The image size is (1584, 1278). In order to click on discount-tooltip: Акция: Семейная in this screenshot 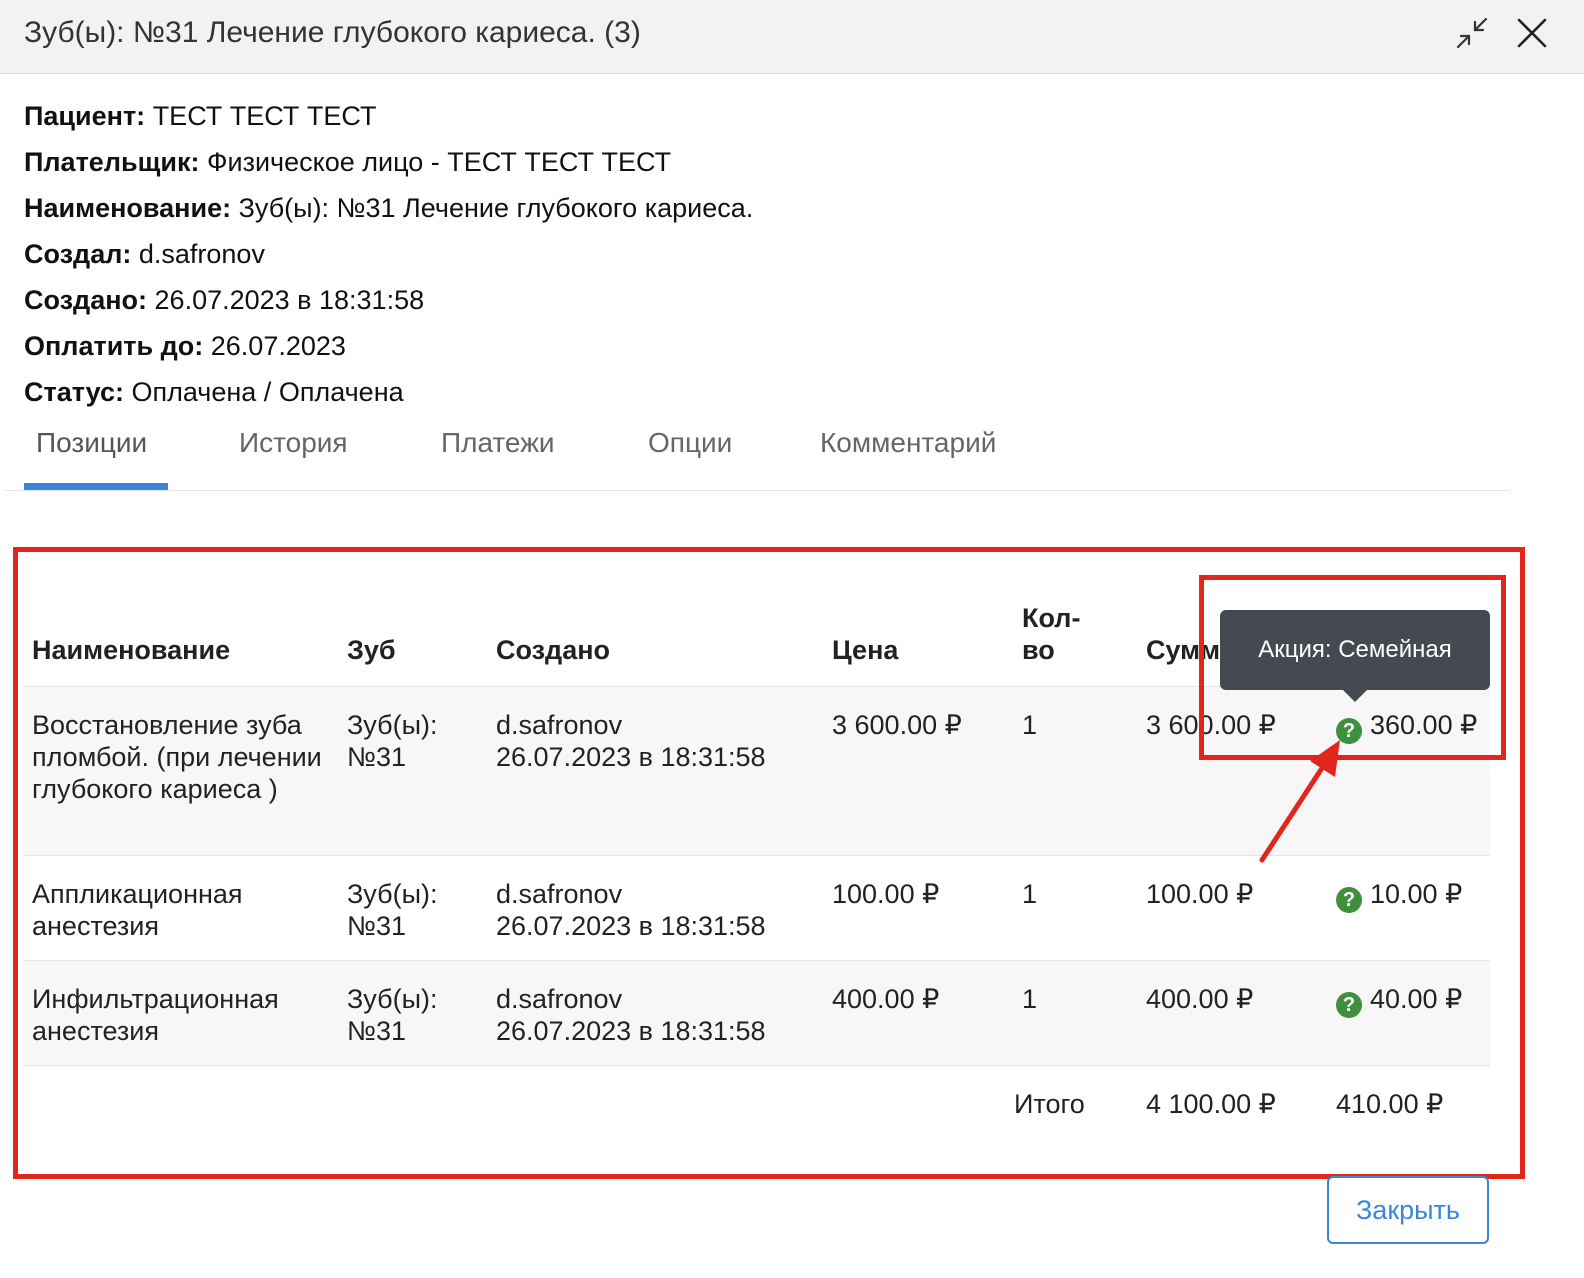, I will do `click(1355, 650)`.